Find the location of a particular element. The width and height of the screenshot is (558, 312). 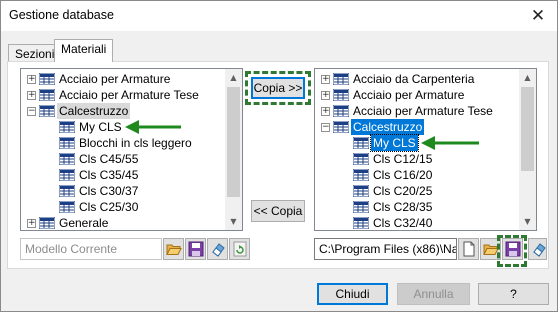

tree-node-label: Cls C45/55 is located at coordinates (109, 159).